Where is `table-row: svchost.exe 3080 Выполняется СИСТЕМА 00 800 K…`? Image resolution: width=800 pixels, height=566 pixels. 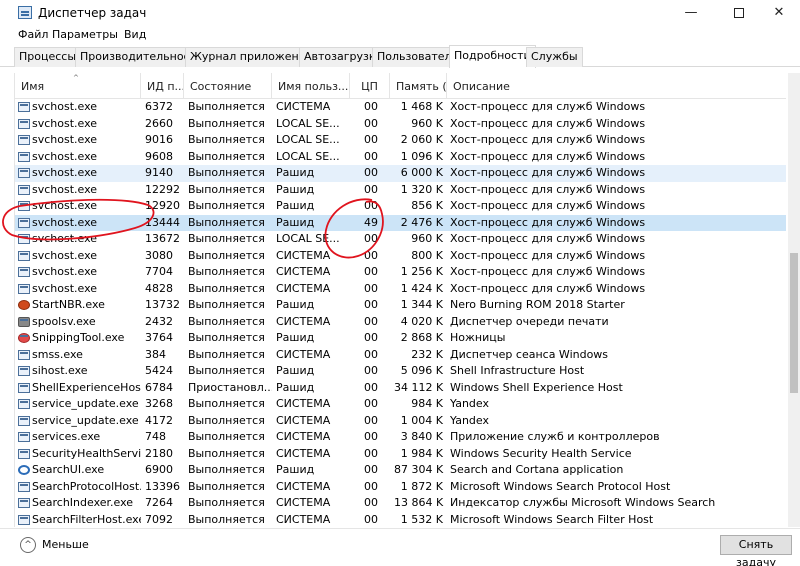
table-row: svchost.exe 3080 Выполняется СИСТЕМА 00 800 K… is located at coordinates (400, 256).